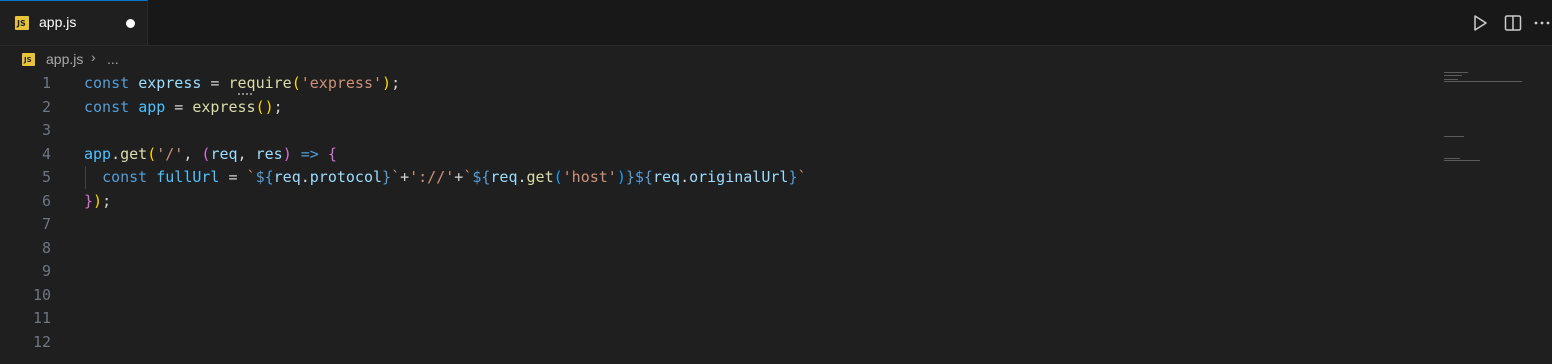 The image size is (1552, 364). Describe the element at coordinates (46, 224) in the screenshot. I see `line-number: 7` at that location.